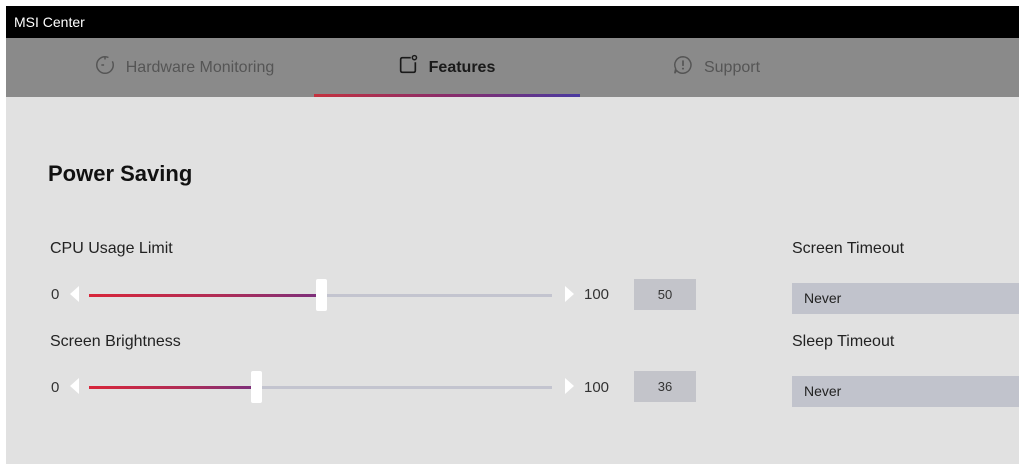 The image size is (1019, 464). Describe the element at coordinates (462, 67) in the screenshot. I see `tab-label: Features` at that location.